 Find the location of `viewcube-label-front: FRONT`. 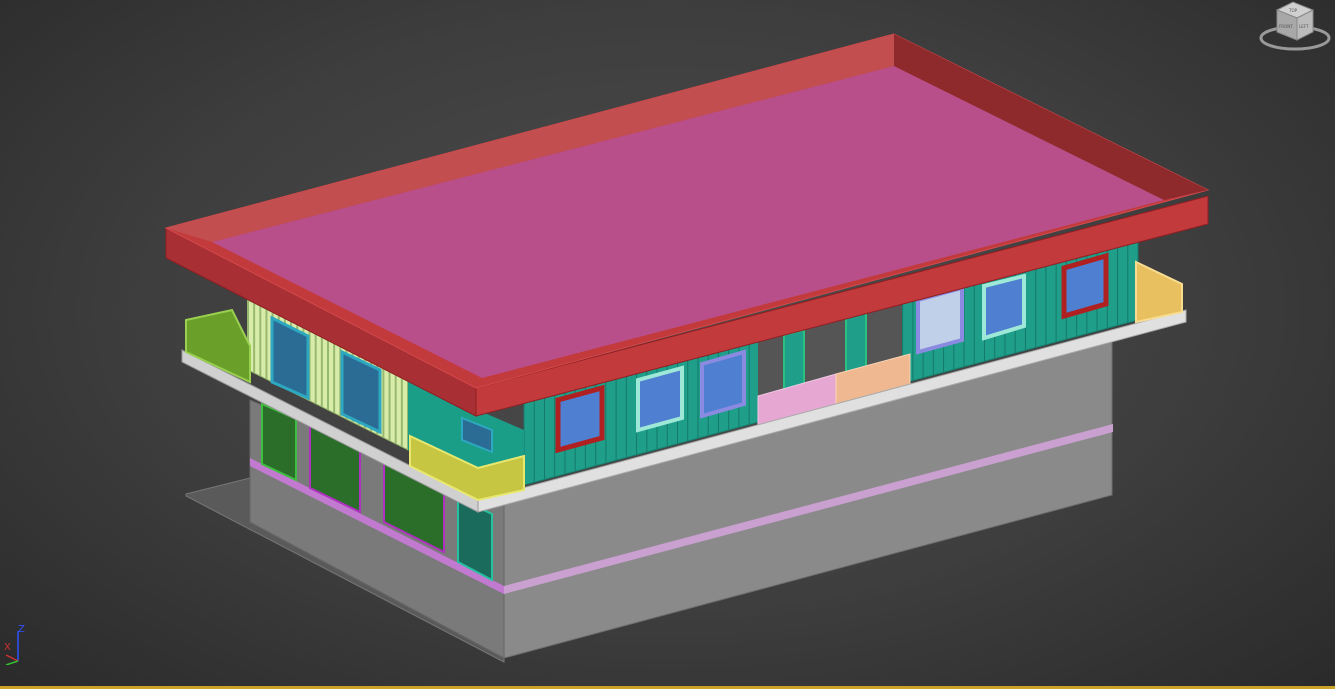

viewcube-label-front: FRONT is located at coordinates (1286, 26).